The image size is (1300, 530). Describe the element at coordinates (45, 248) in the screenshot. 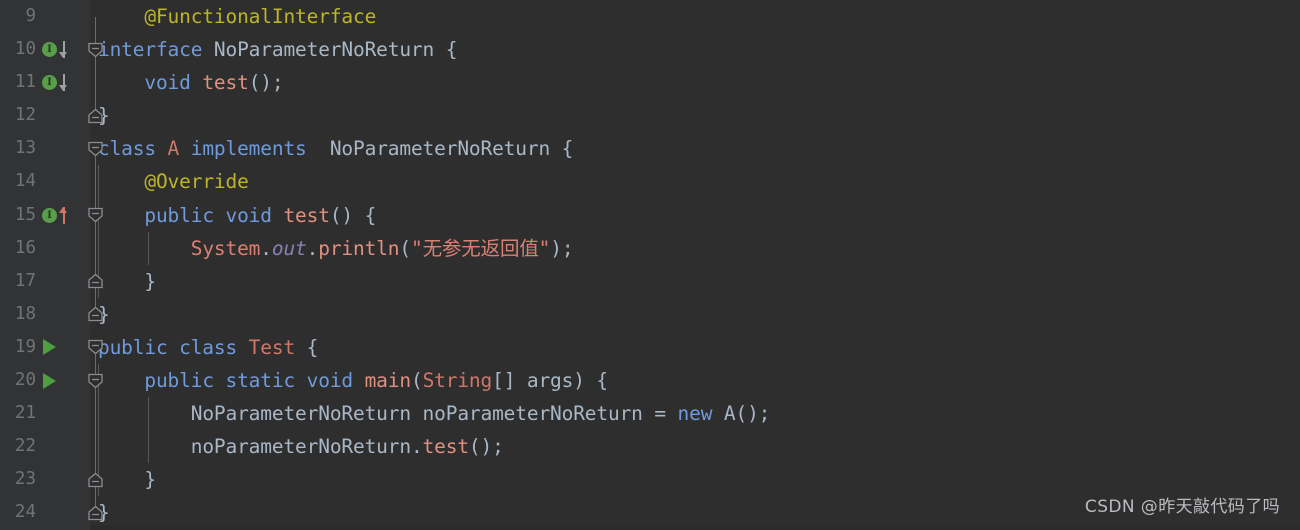

I see `editor-gutter: 16` at that location.